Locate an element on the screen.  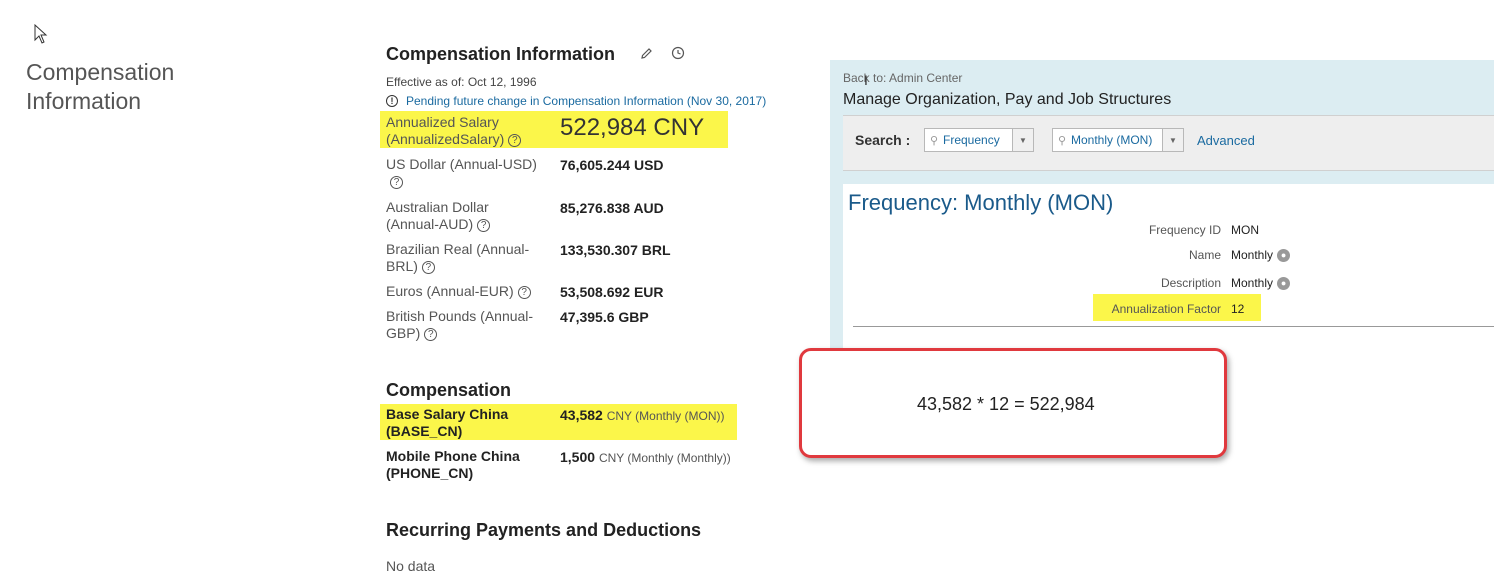
aud-label: Australian Dollar (Annual-AUD)? is located at coordinates (438, 215).